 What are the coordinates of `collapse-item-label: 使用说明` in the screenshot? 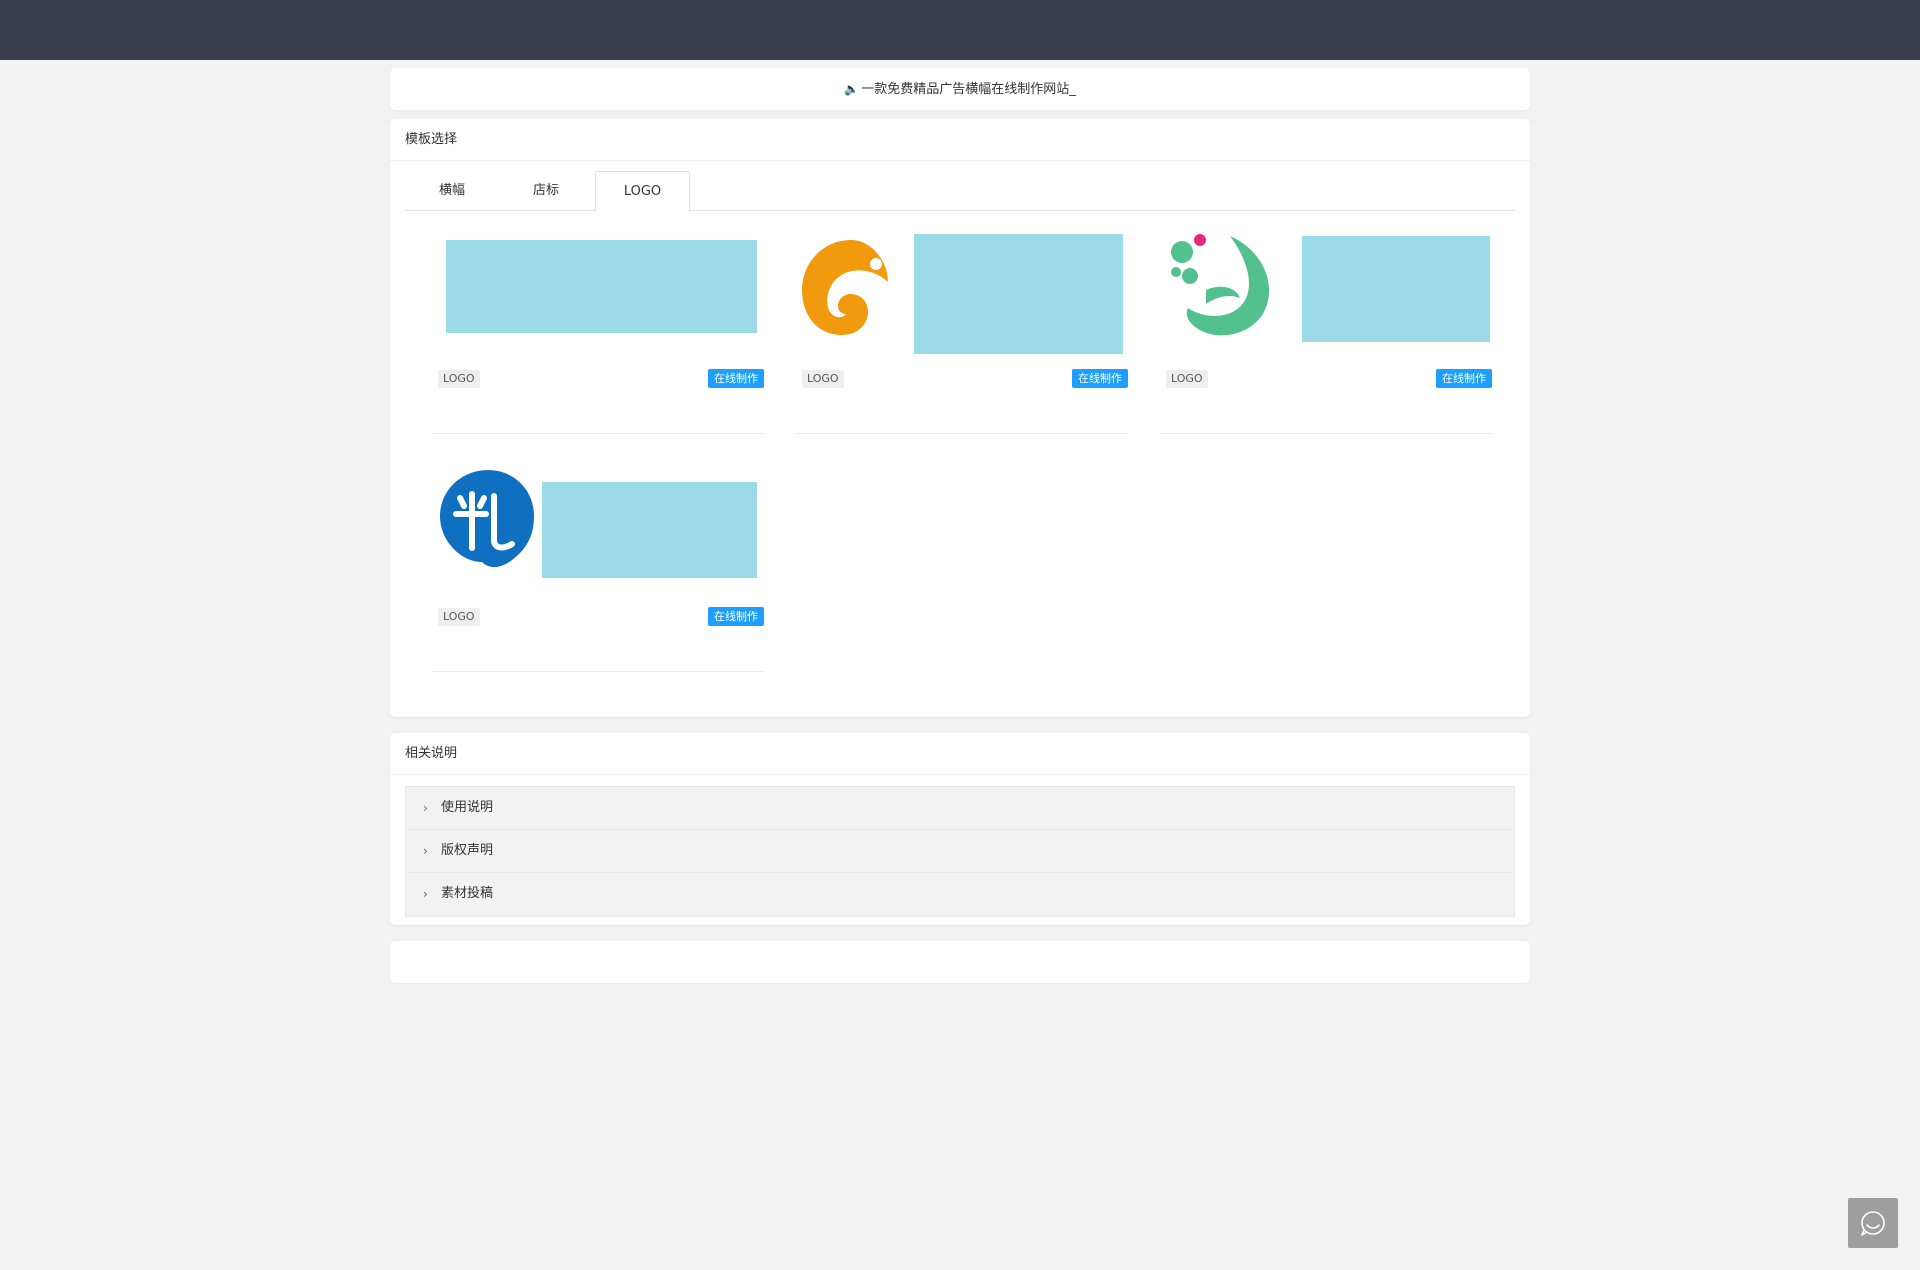 It's located at (467, 807).